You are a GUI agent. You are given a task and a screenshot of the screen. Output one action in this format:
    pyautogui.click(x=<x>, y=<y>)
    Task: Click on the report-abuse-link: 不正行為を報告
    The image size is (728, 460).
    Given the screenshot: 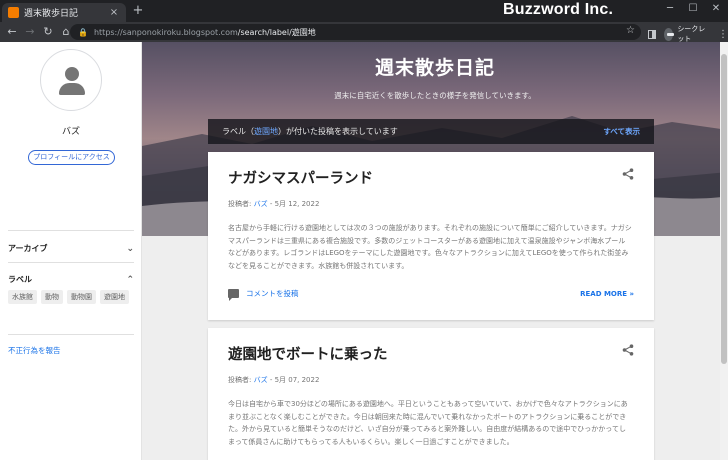 What is the action you would take?
    pyautogui.click(x=34, y=350)
    